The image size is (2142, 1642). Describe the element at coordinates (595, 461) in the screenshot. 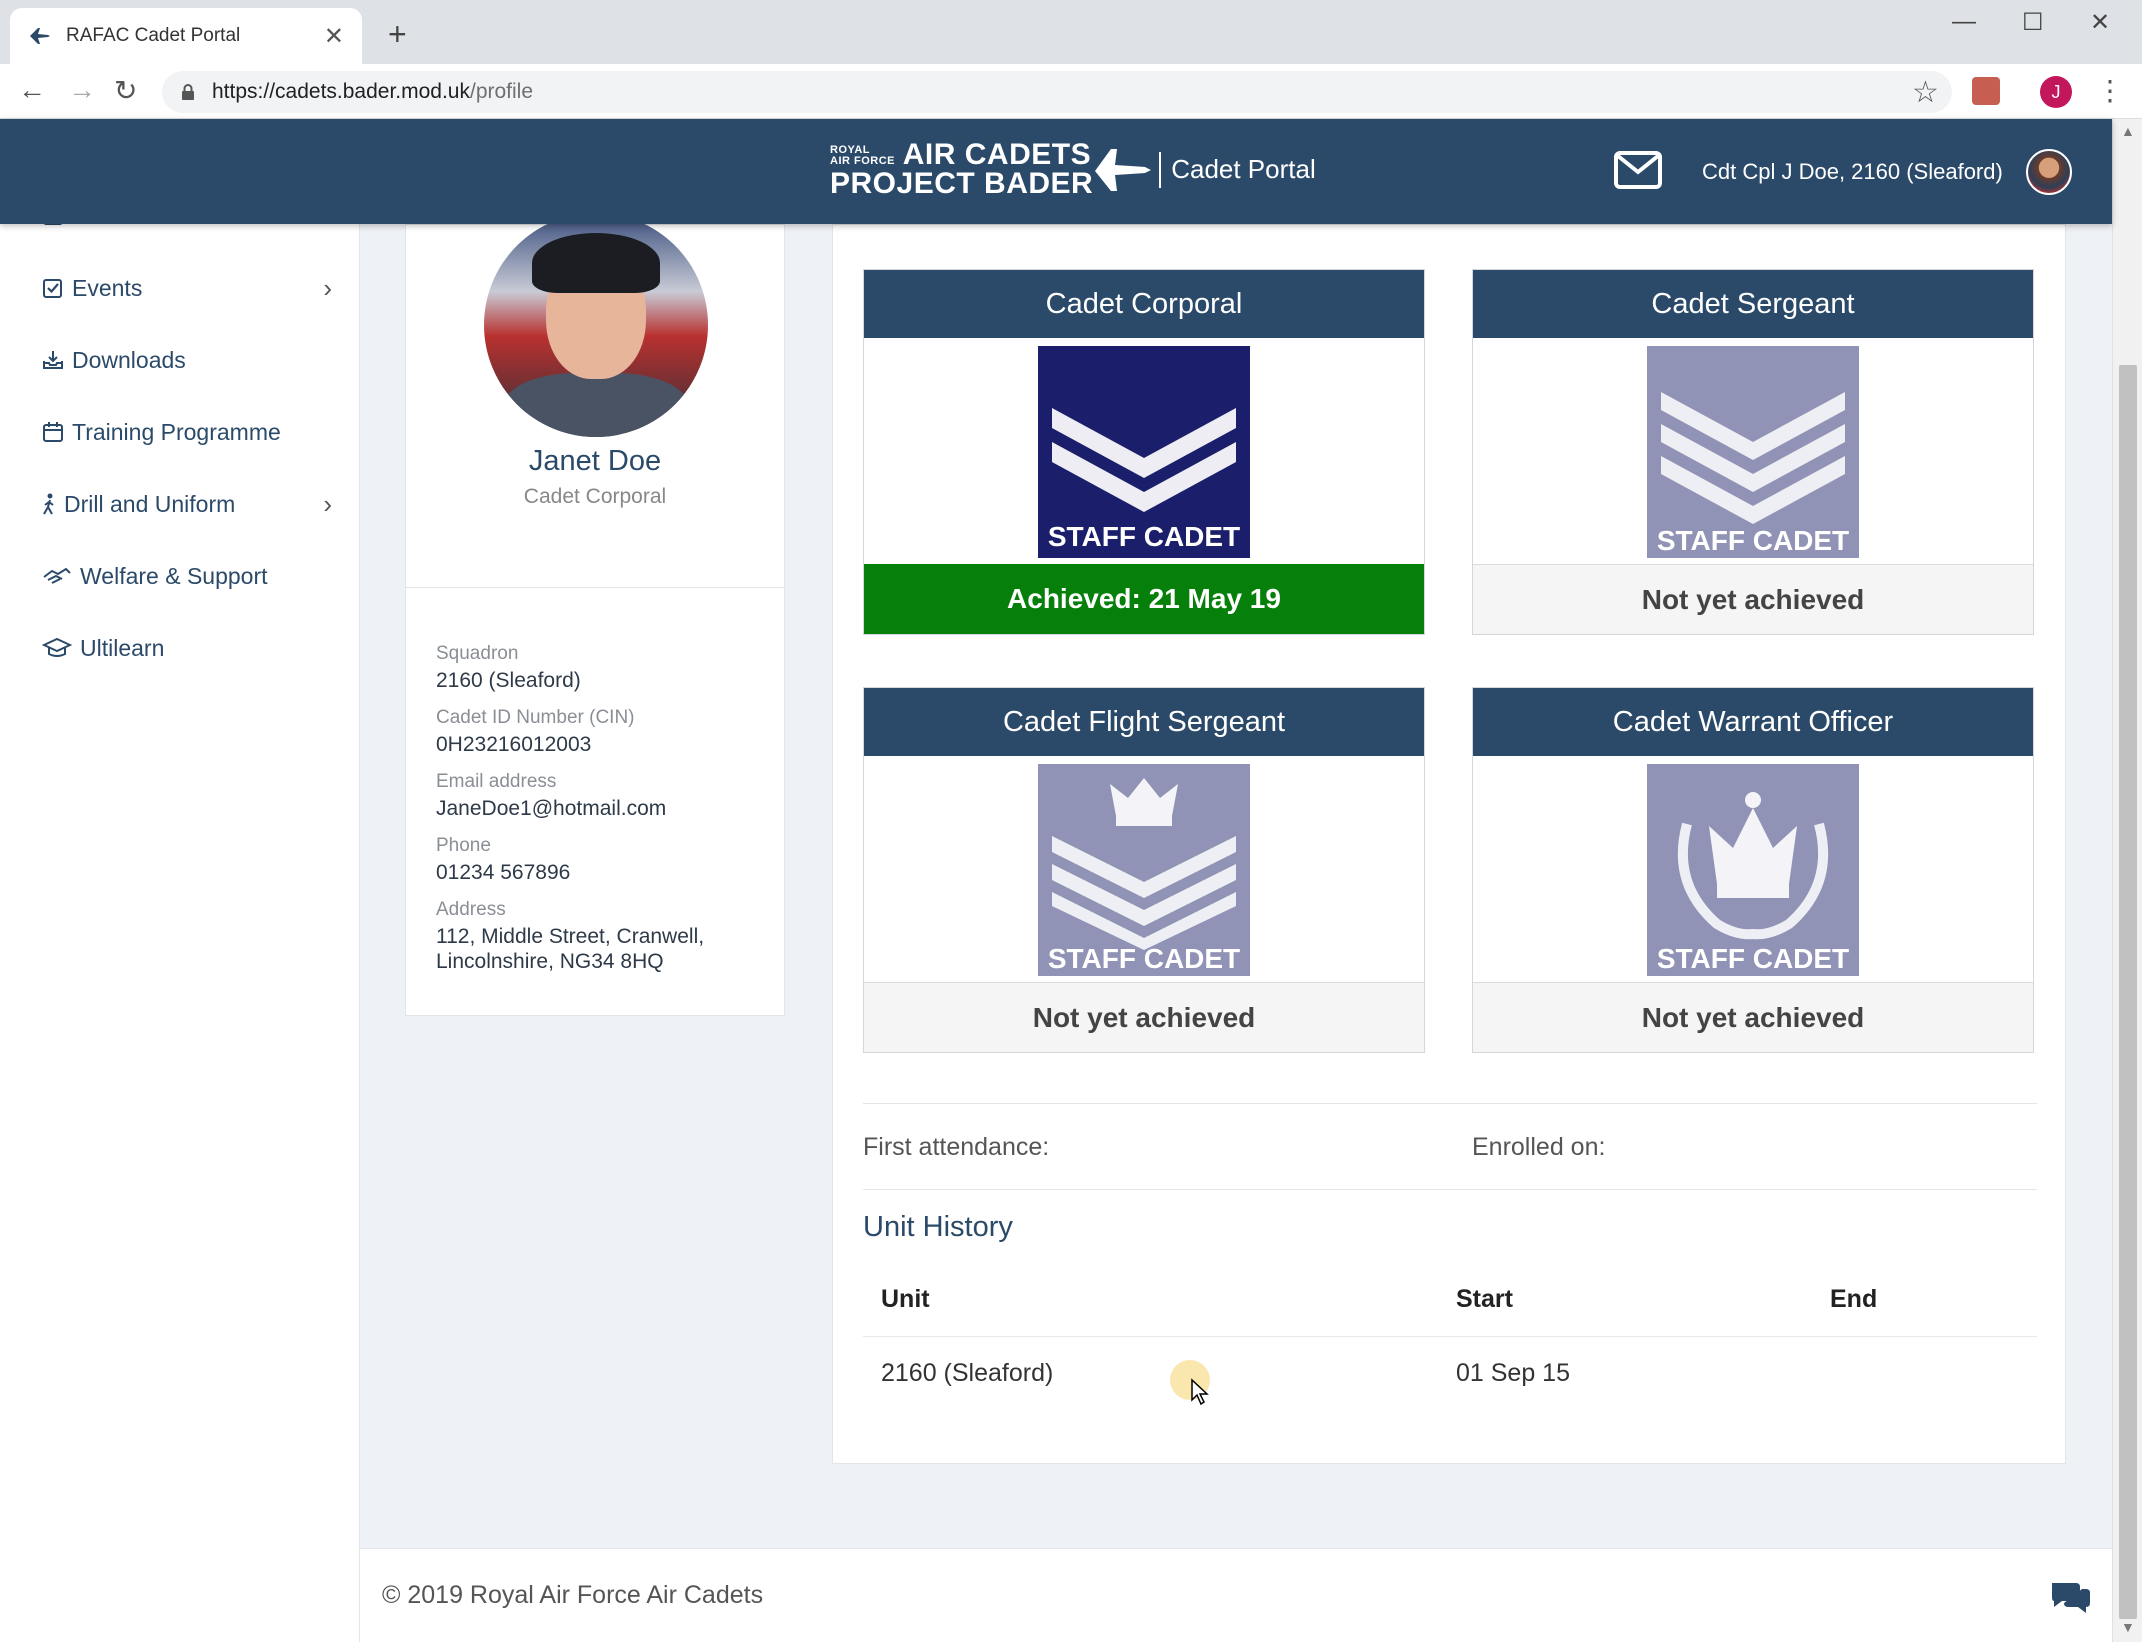

I see `profile-name: Janet Doe` at that location.